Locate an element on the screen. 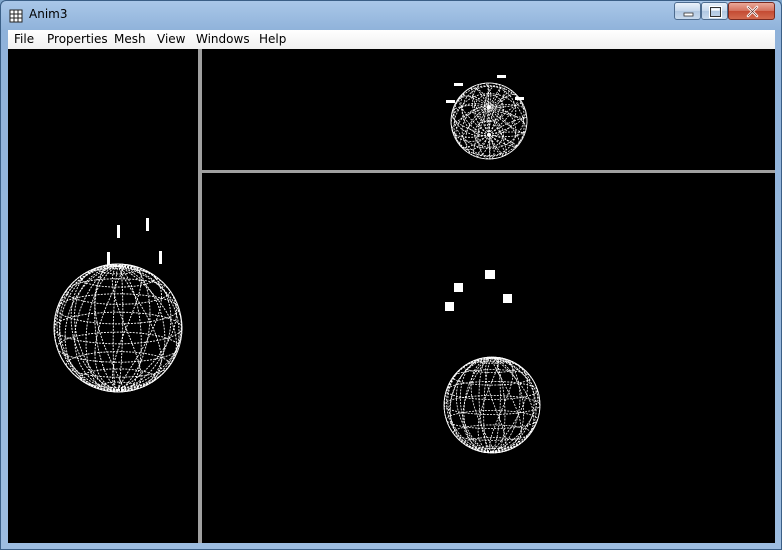 Image resolution: width=782 pixels, height=550 pixels. menu-properties: Properties is located at coordinates (77, 39).